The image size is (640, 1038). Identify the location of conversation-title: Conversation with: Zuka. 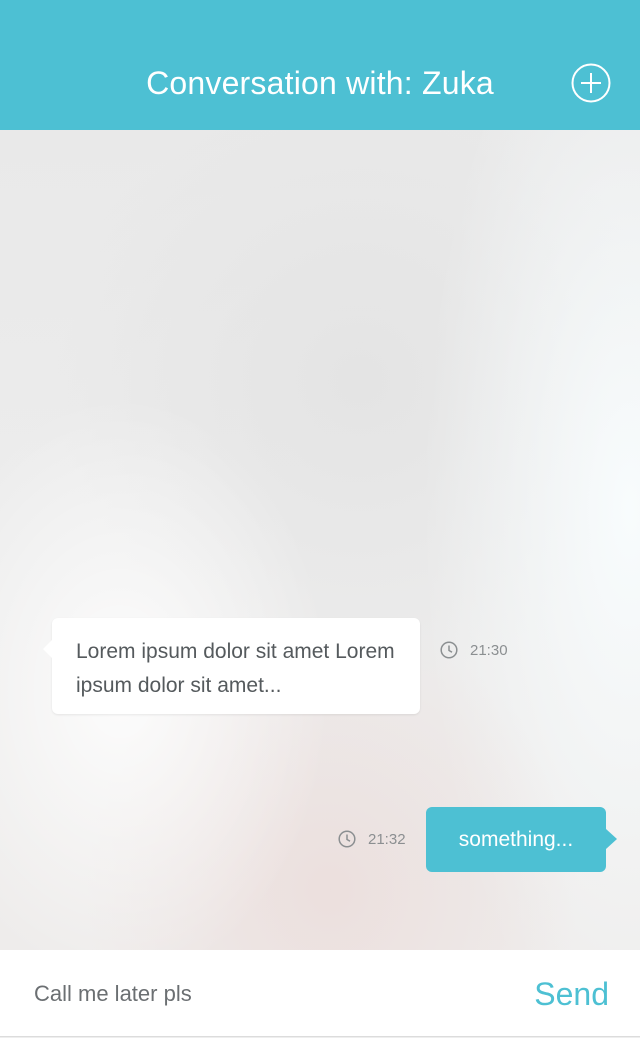
(320, 83).